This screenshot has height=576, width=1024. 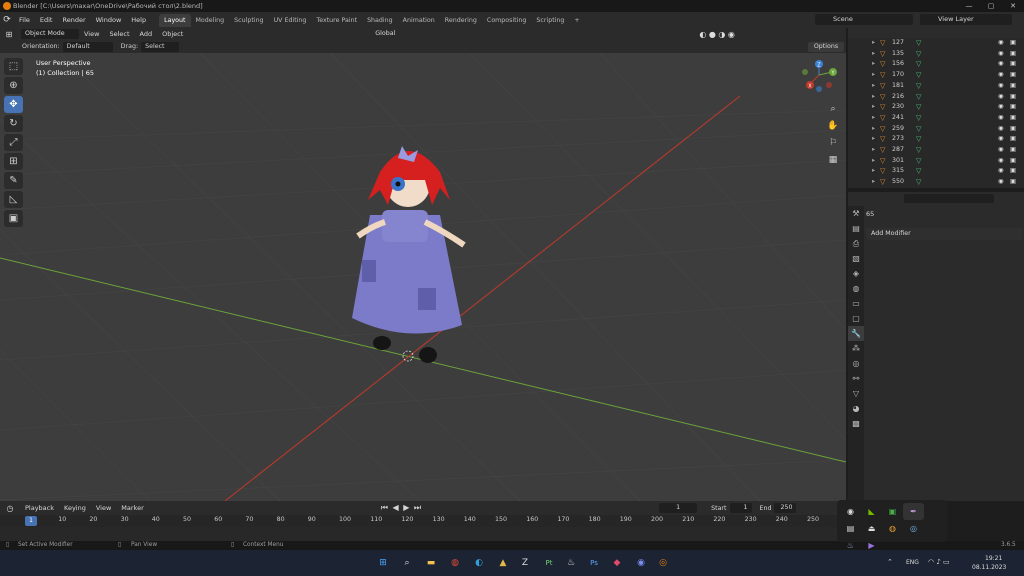 What do you see at coordinates (1013, 6) in the screenshot?
I see `close-button: ✕` at bounding box center [1013, 6].